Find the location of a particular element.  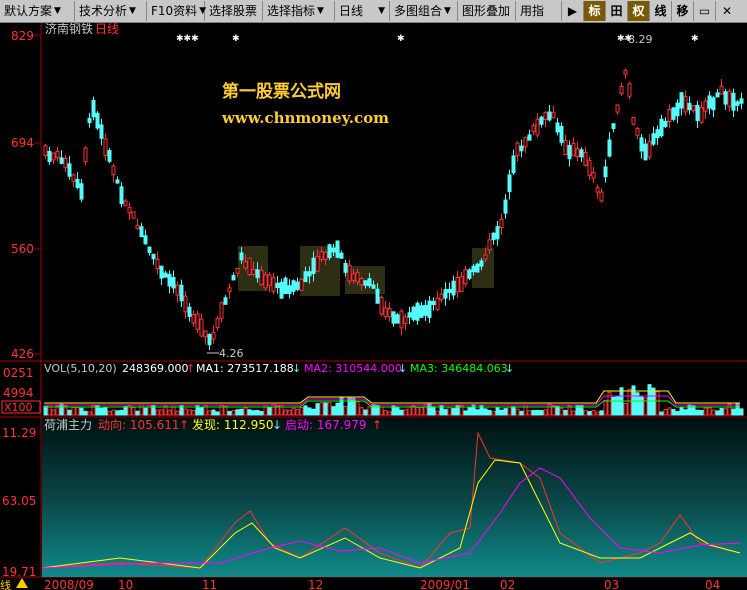

overlay-button: 图形叠加 is located at coordinates (487, 11).